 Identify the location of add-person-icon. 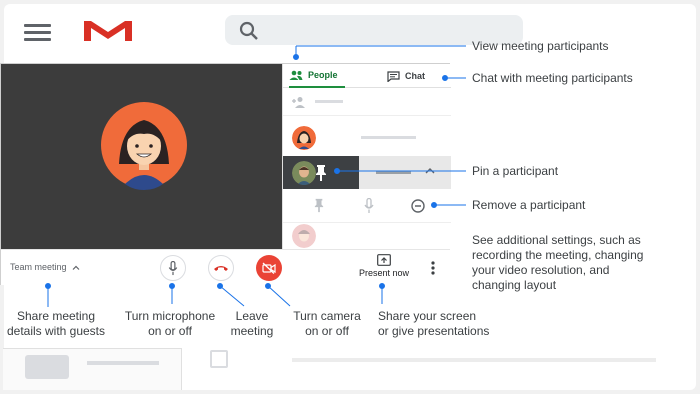
(298, 102).